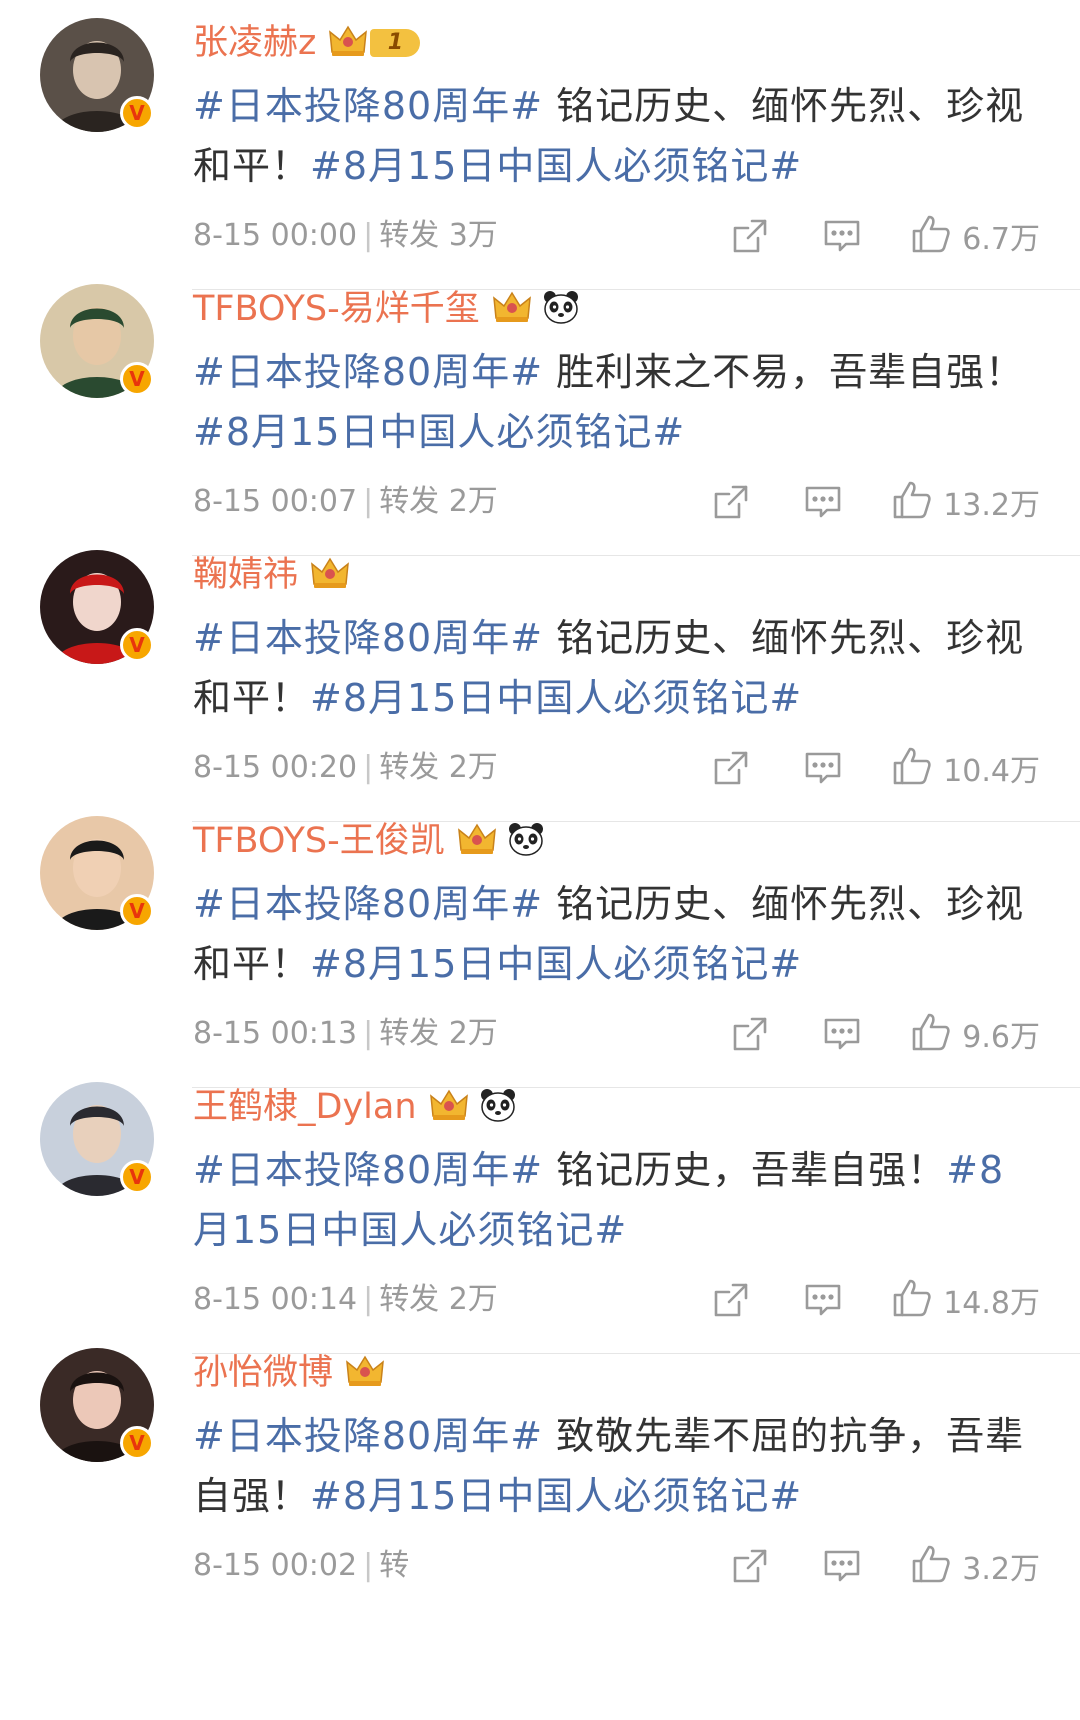  I want to click on post-time: 8-15 00:02, so click(275, 1565).